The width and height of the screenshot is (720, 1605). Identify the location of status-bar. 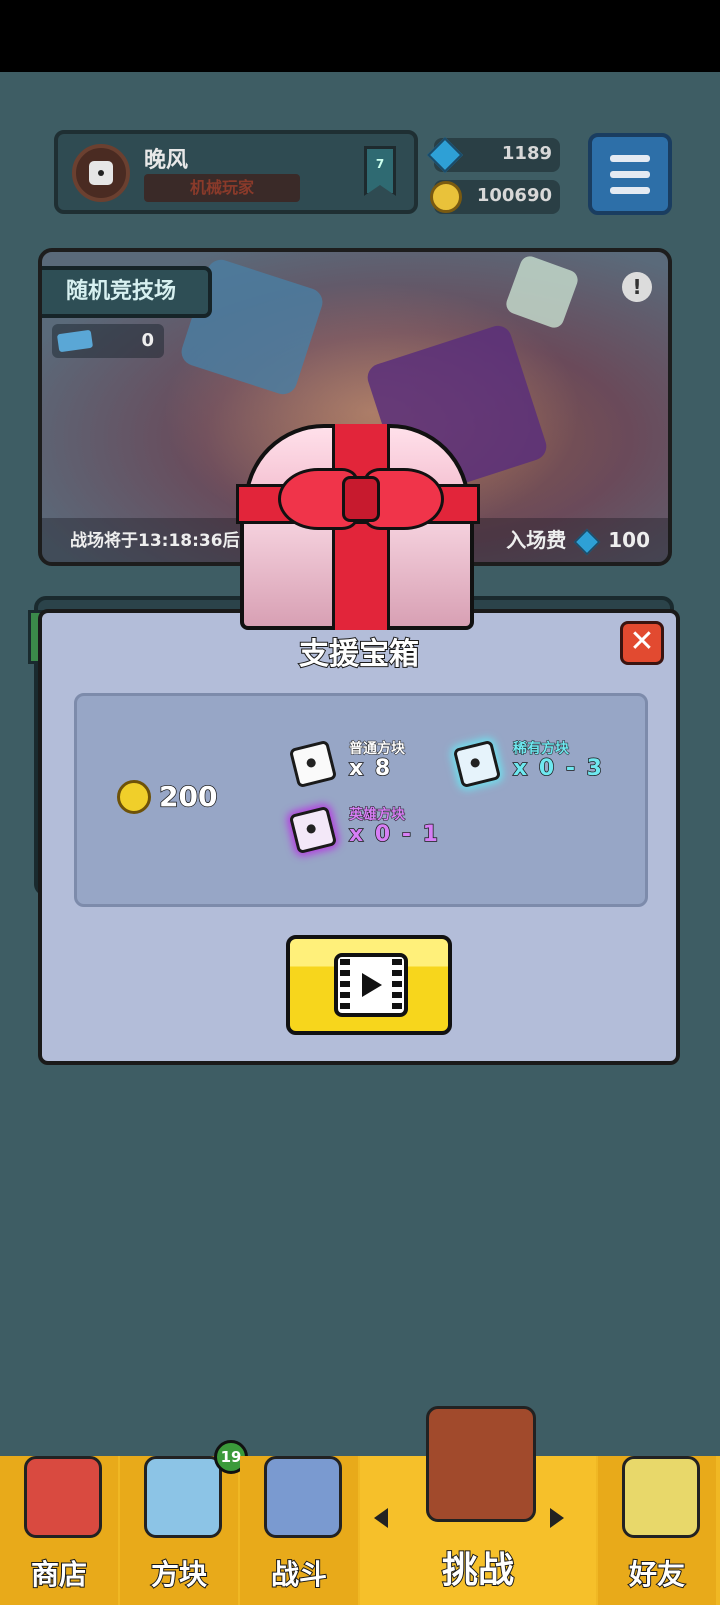
(360, 36).